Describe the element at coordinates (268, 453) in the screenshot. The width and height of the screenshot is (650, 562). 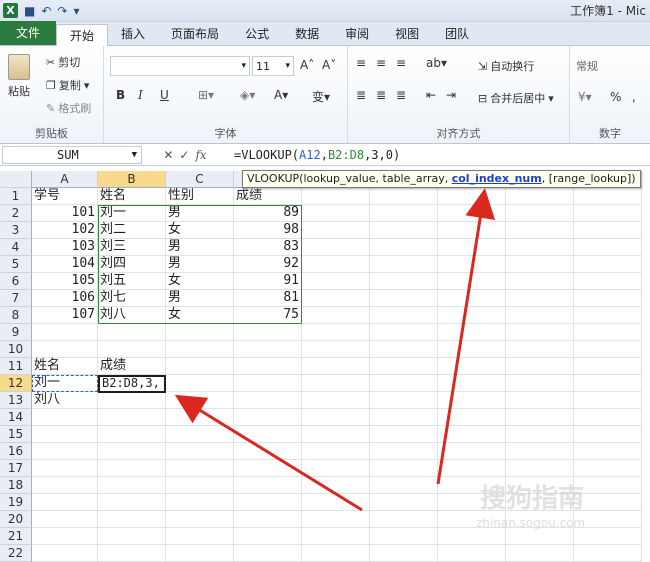
I see `arrow-to-cell` at that location.